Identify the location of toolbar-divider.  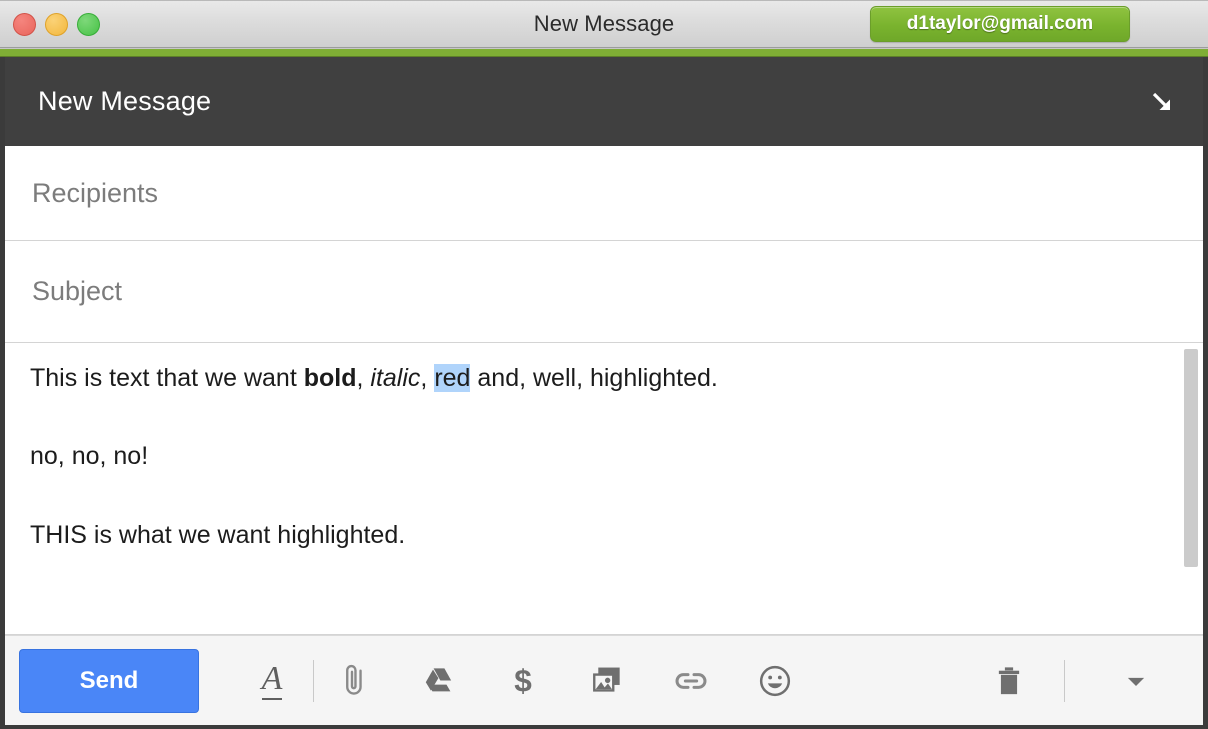
(313, 680).